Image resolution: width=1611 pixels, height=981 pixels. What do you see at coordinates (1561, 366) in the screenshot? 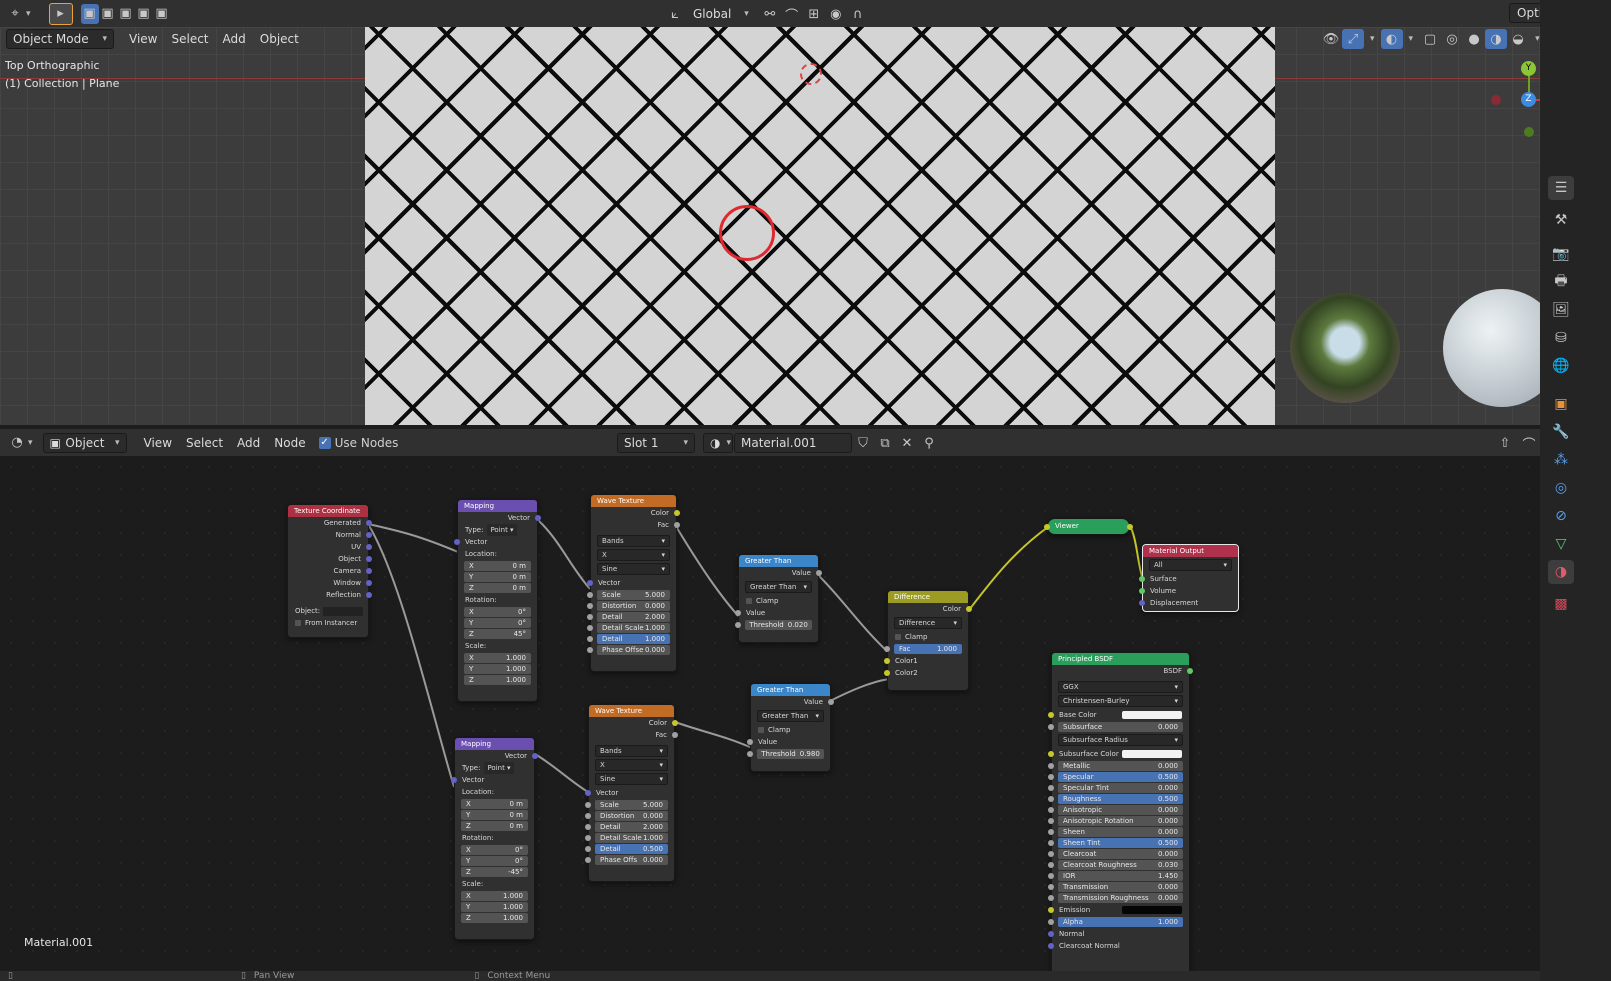
I see `world-icon: 🌐` at bounding box center [1561, 366].